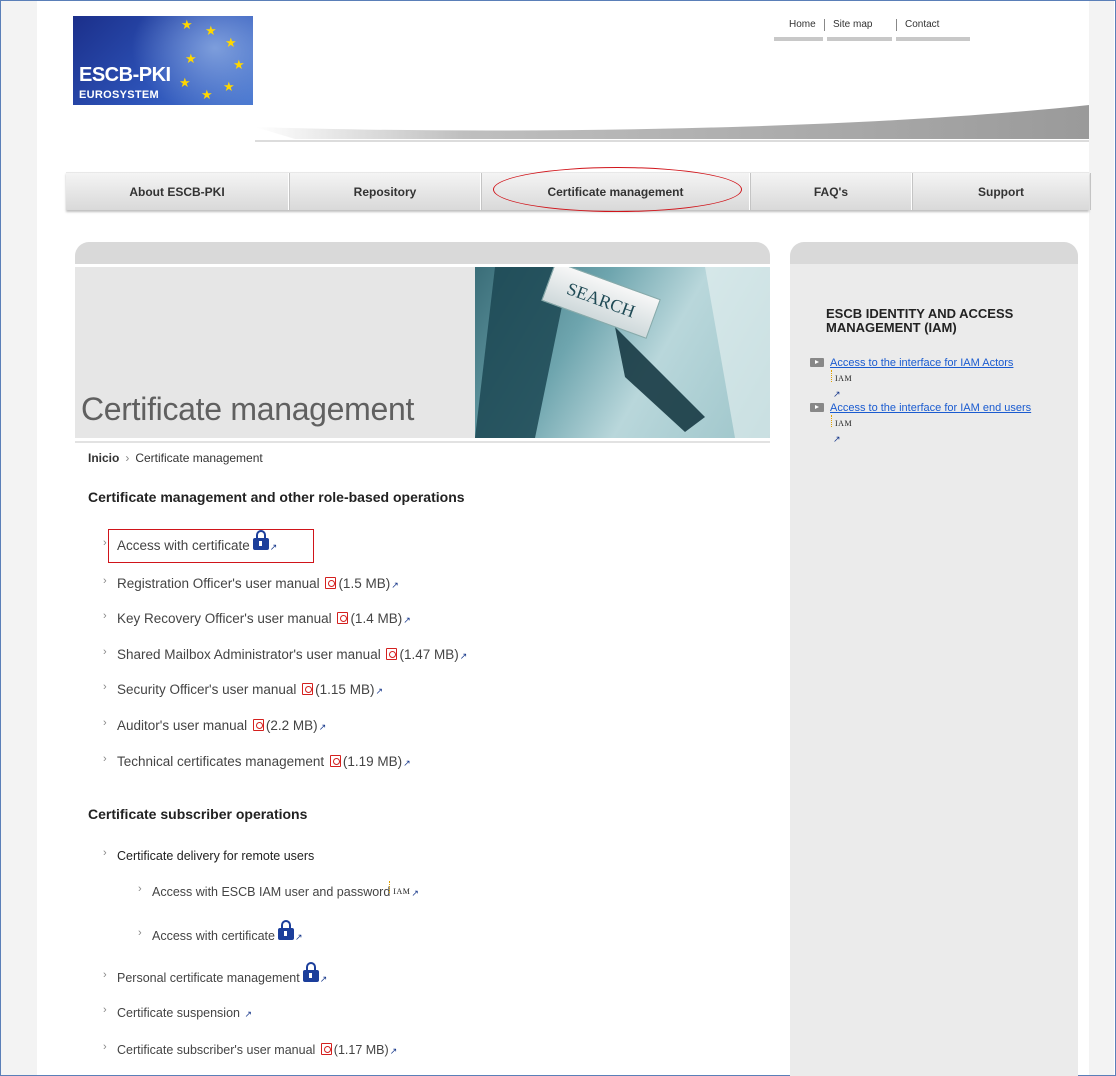 The width and height of the screenshot is (1116, 1076). I want to click on iam-actors-link: Access to the interface for IAM Actors, so click(921, 363).